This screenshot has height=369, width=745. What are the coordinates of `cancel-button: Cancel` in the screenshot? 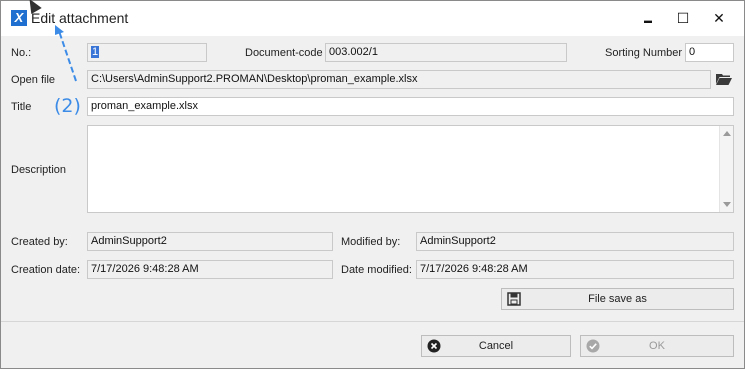 It's located at (496, 346).